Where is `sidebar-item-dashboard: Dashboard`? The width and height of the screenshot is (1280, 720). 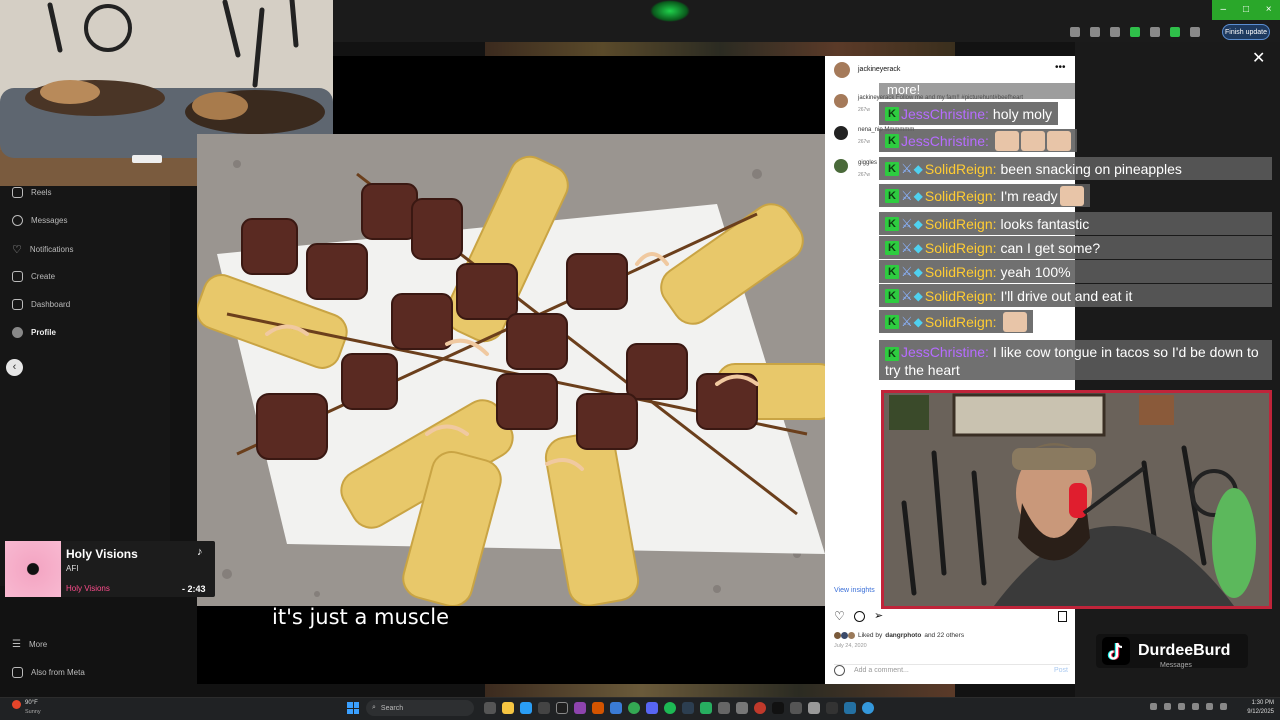 sidebar-item-dashboard: Dashboard is located at coordinates (41, 304).